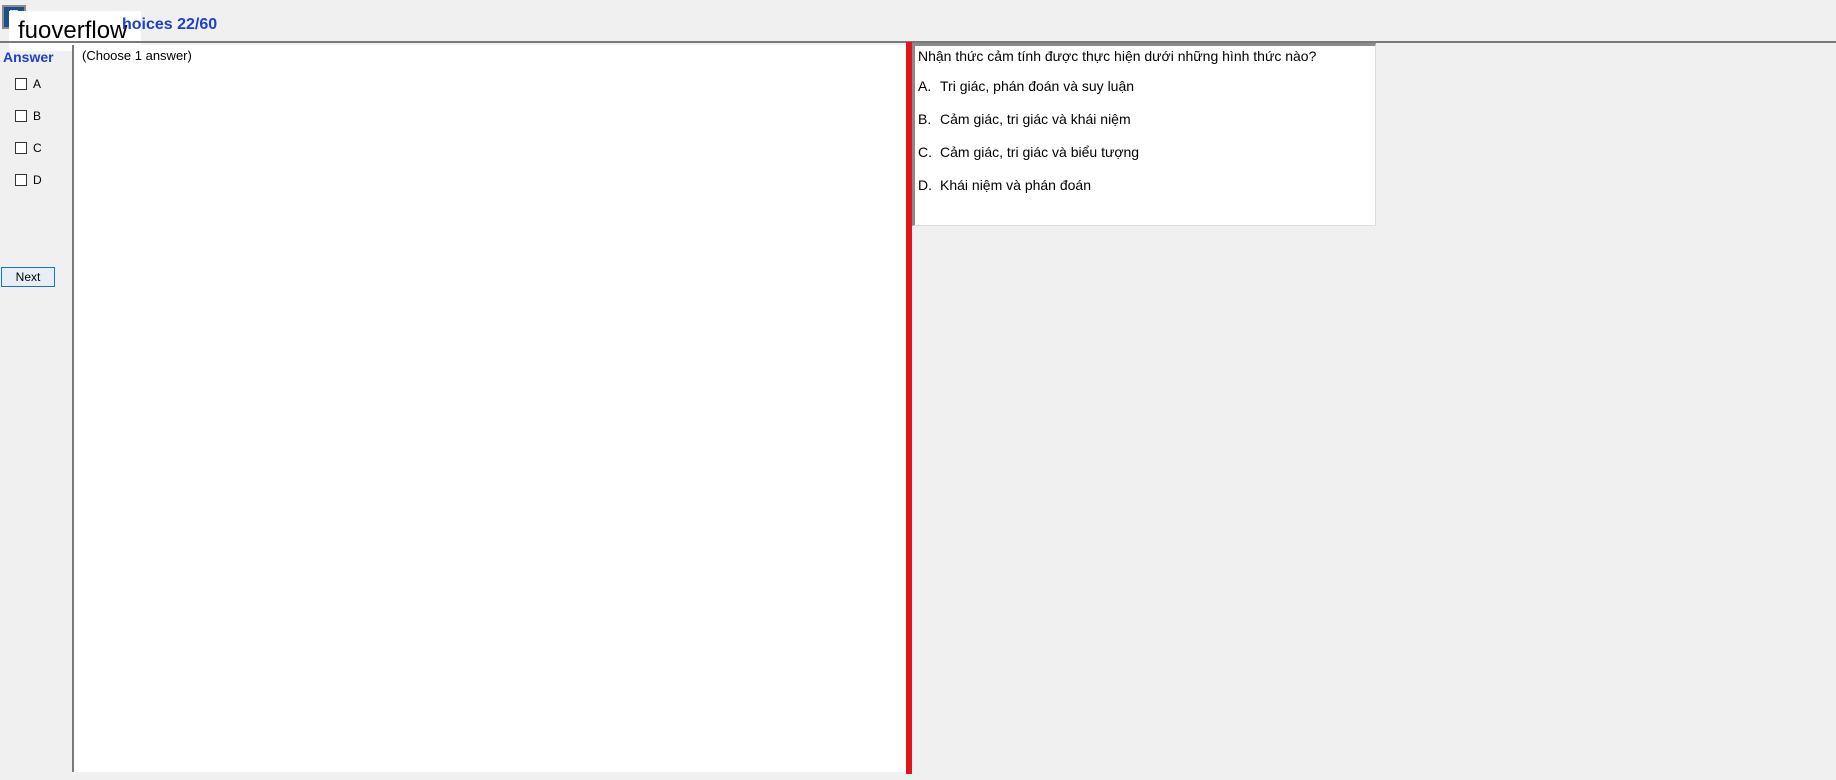 This screenshot has height=780, width=1836. I want to click on choice-d: D. Khái niệm và phán đoán, so click(1004, 185).